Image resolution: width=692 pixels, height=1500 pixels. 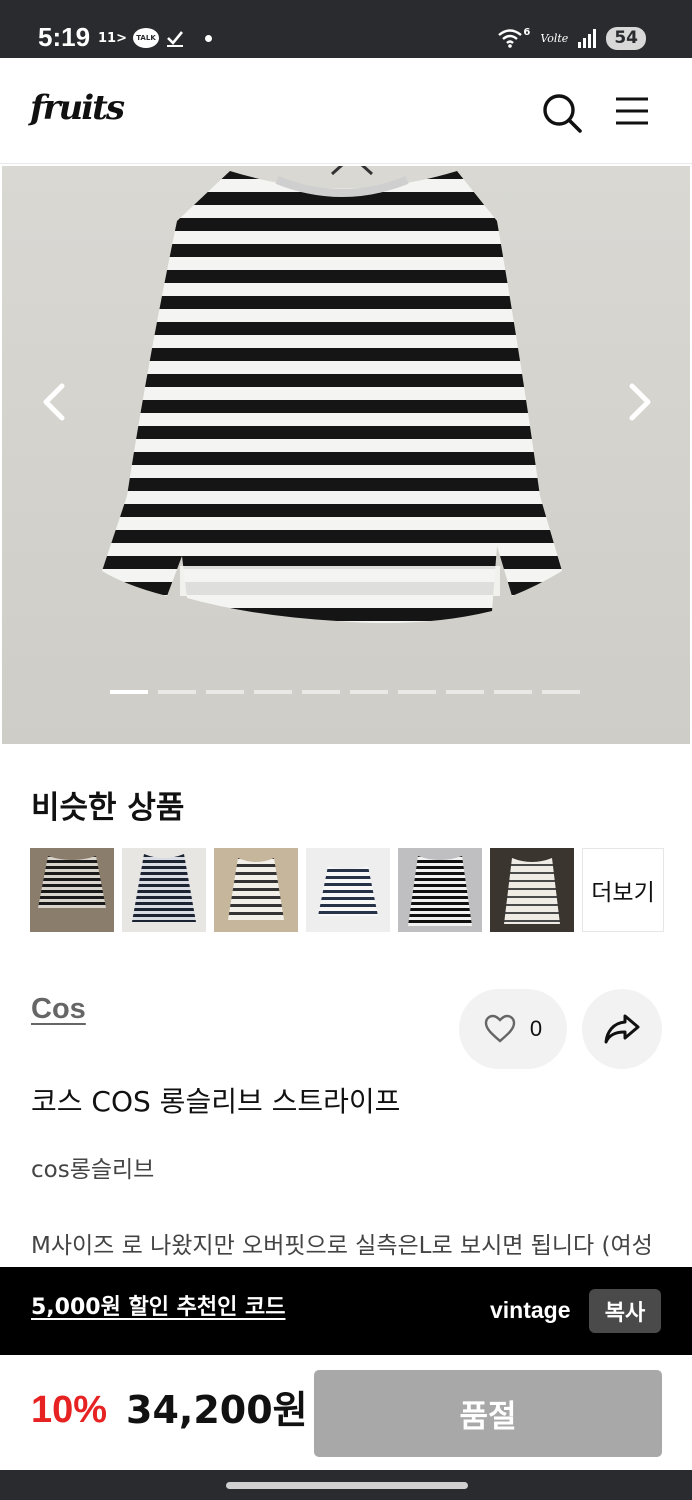 I want to click on share-icon, so click(x=622, y=1029).